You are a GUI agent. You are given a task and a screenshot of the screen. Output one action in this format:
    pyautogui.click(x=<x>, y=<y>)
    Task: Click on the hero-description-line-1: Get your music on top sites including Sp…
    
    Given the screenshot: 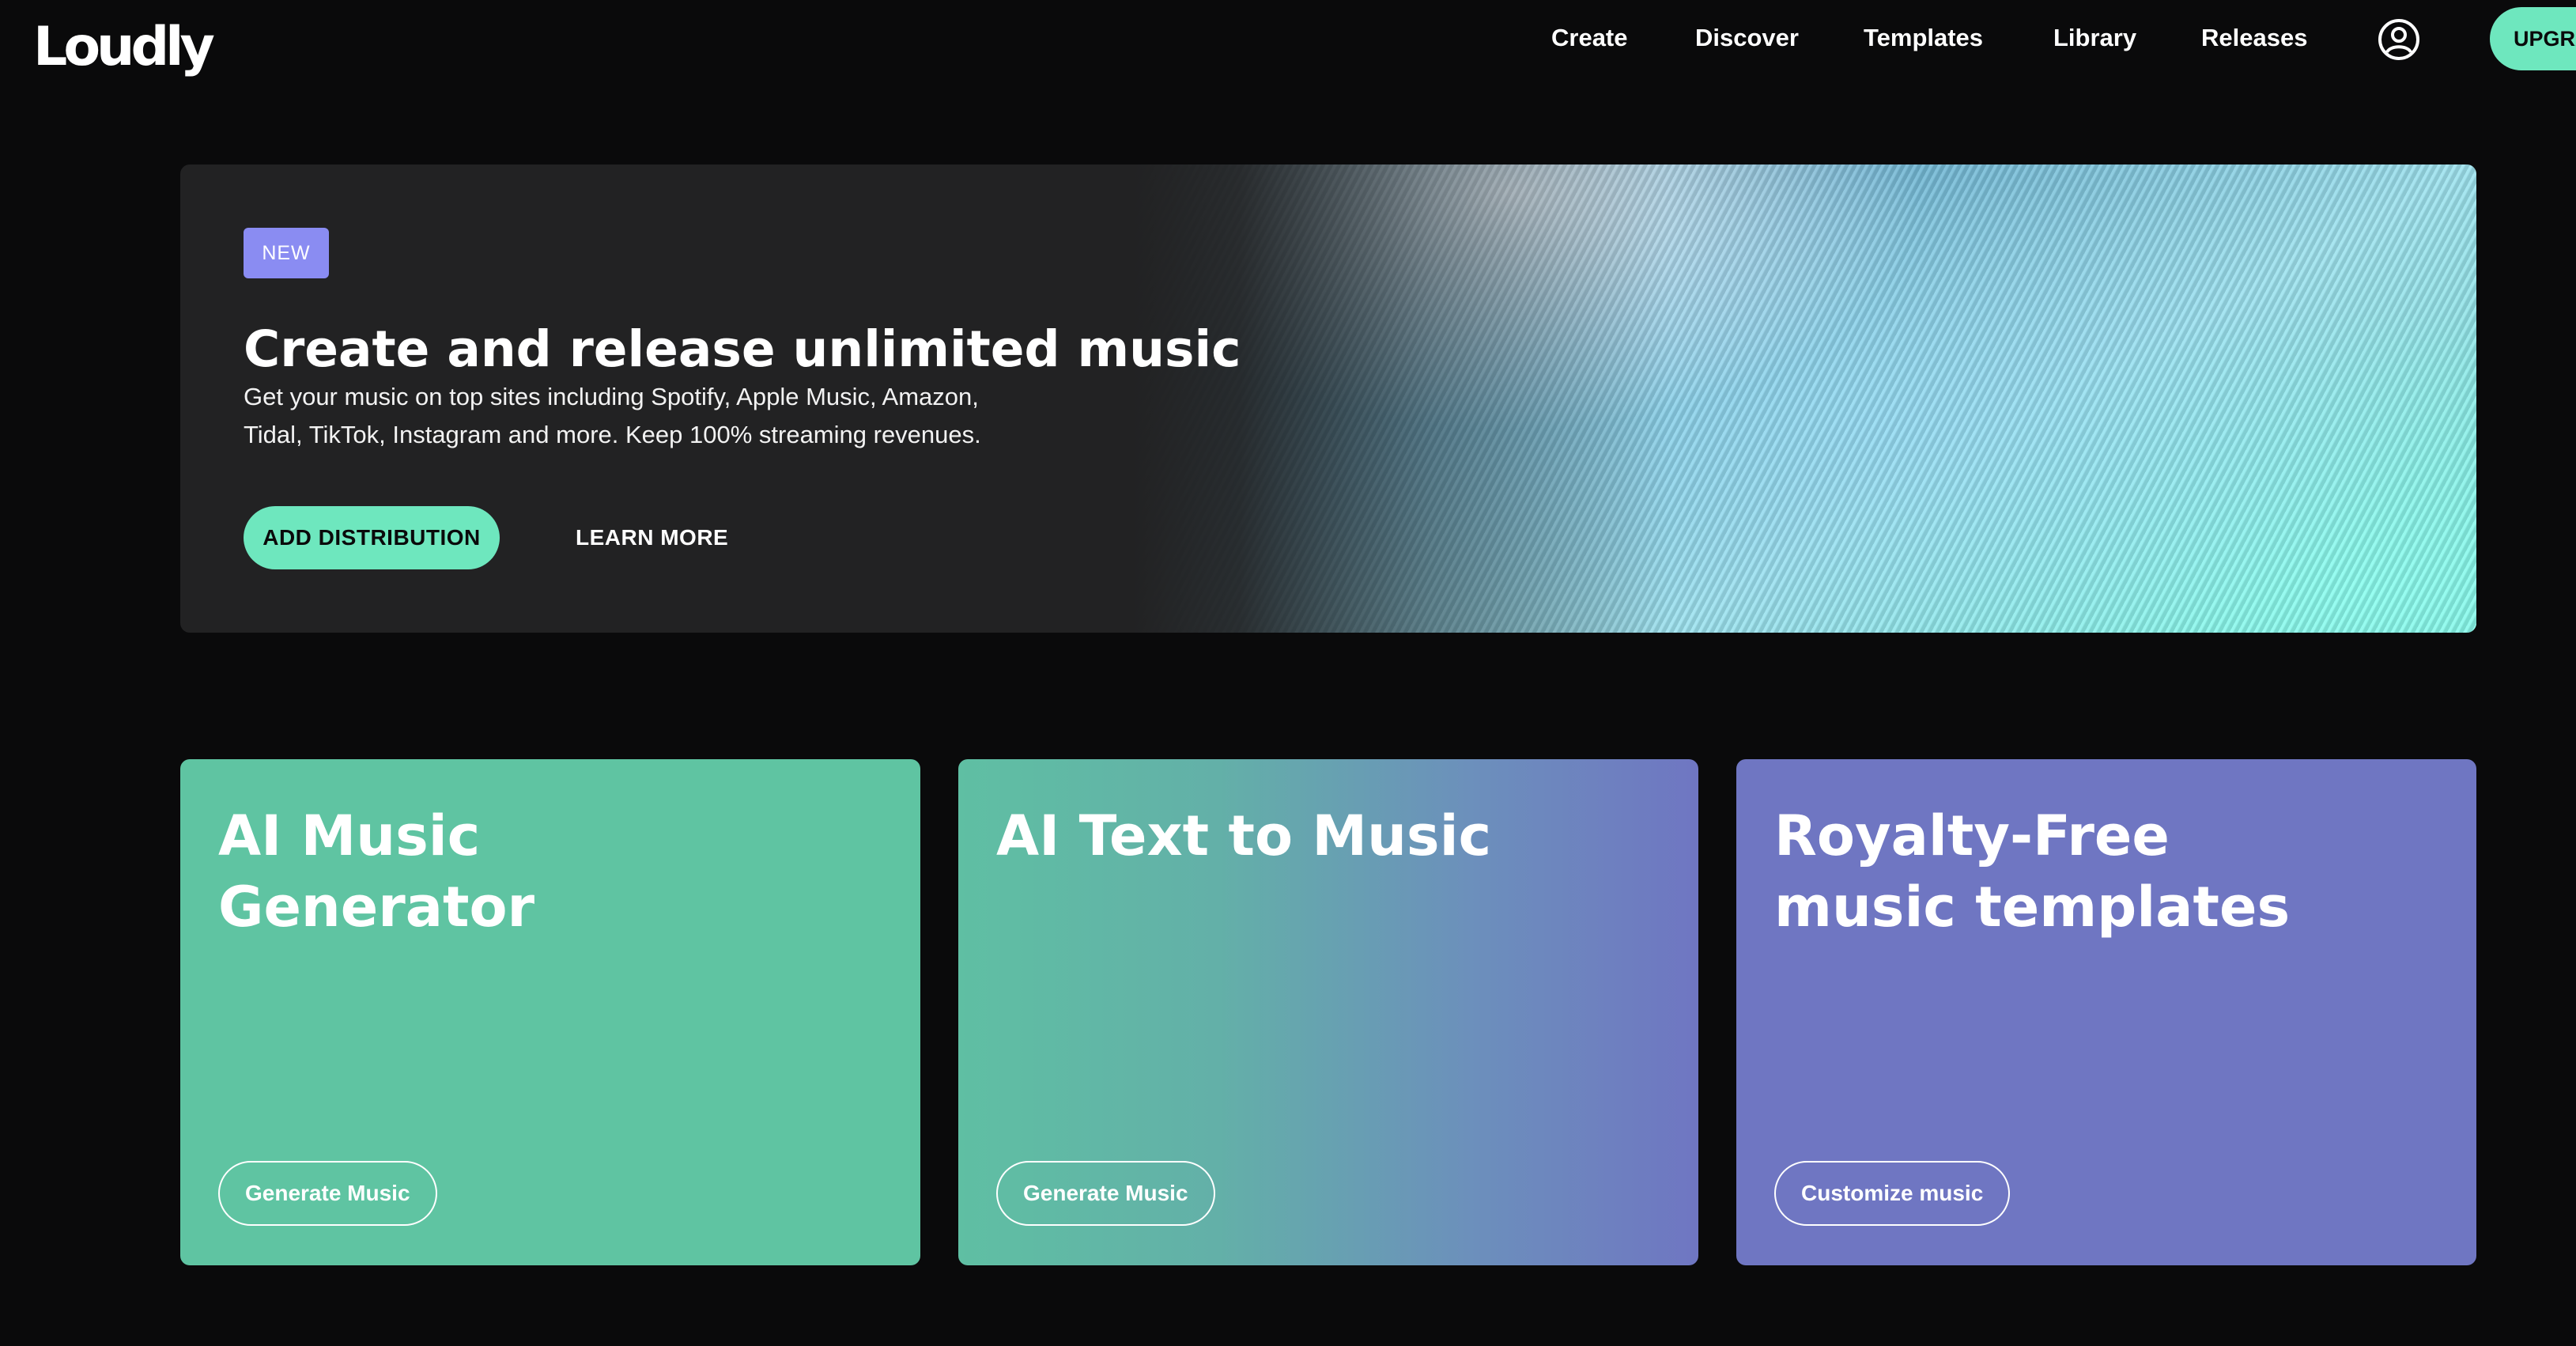 What is the action you would take?
    pyautogui.click(x=611, y=396)
    